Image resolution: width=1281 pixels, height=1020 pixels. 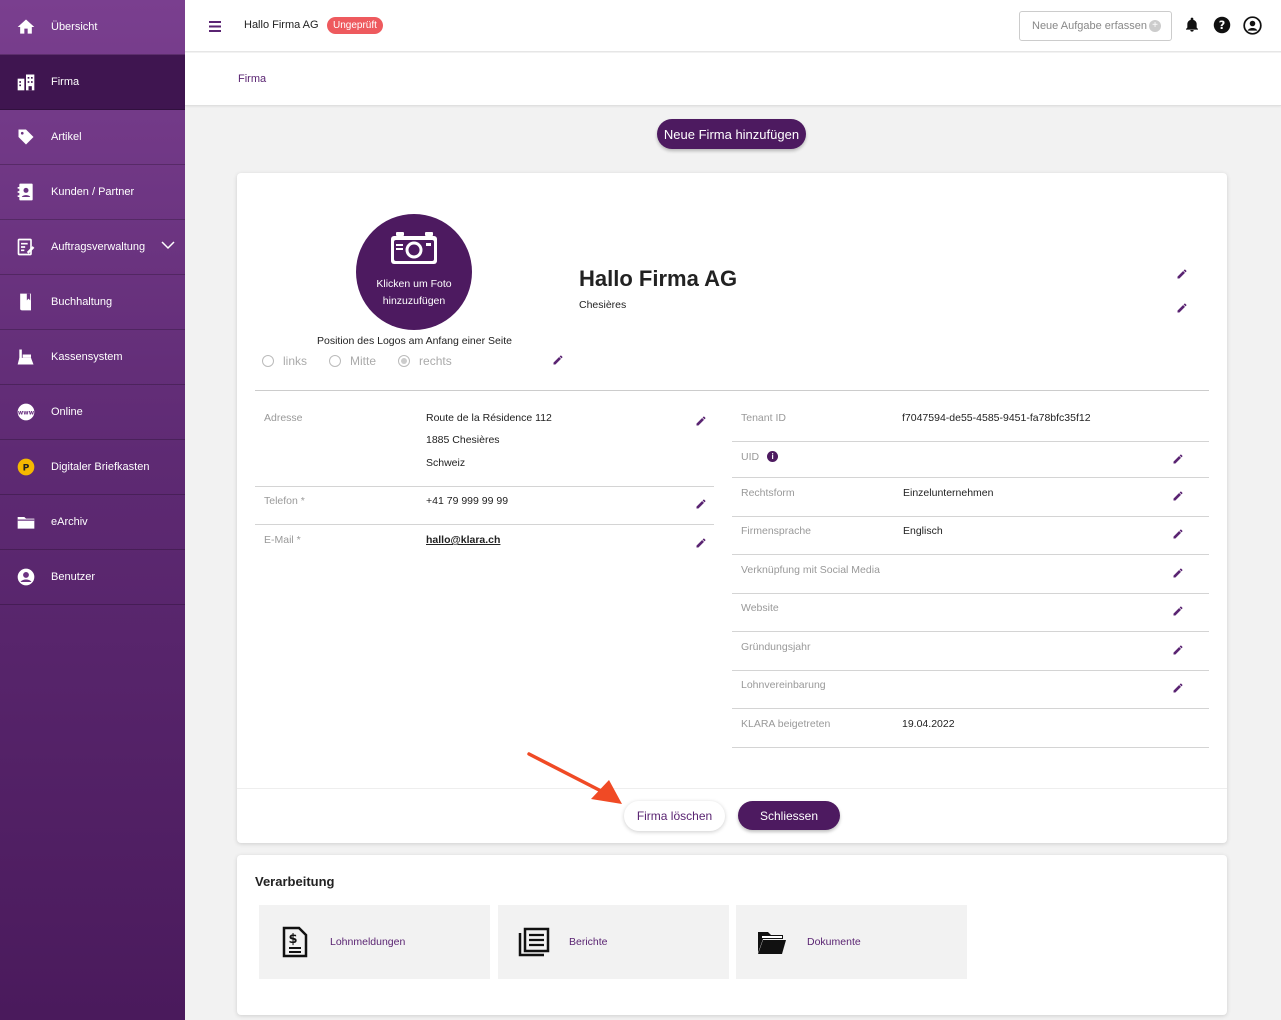 I want to click on radio-label: Mitte, so click(x=363, y=361).